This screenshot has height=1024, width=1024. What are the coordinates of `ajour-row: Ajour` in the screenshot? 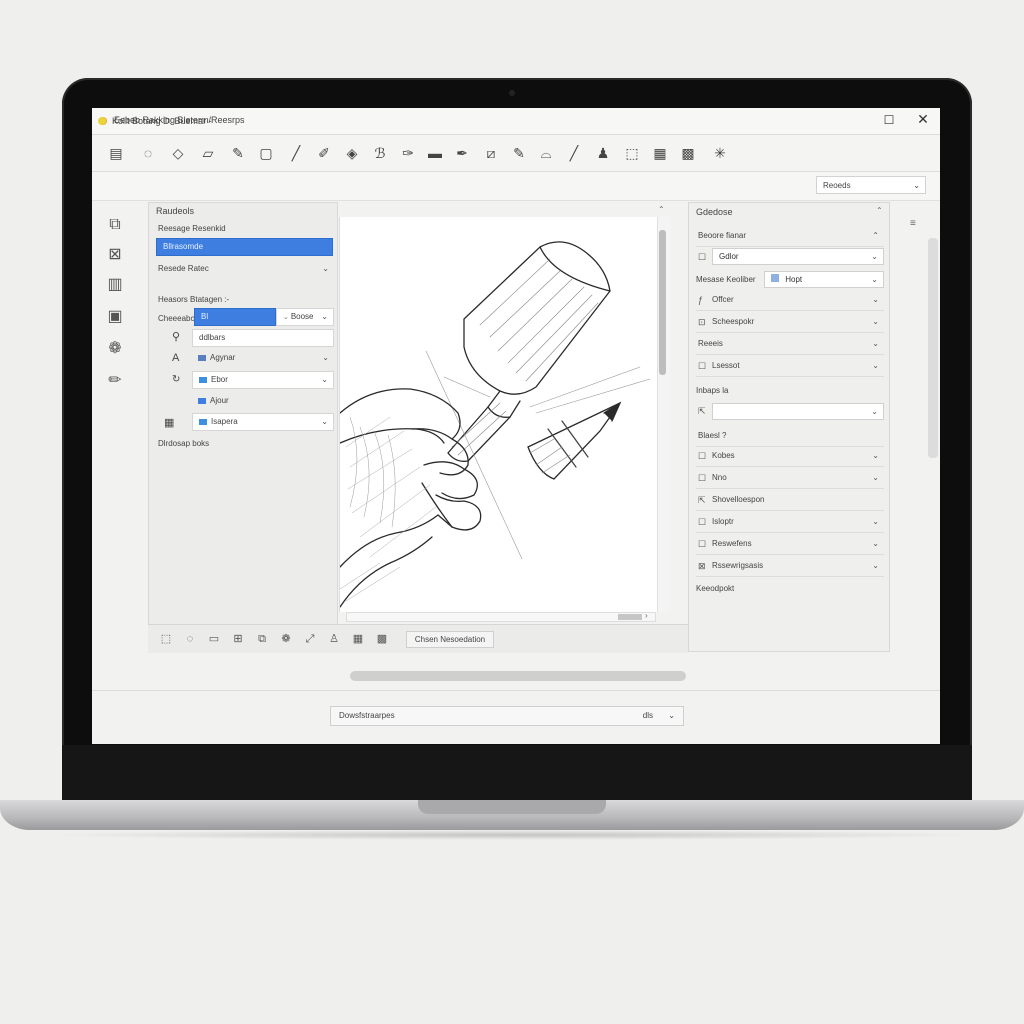 It's located at (263, 402).